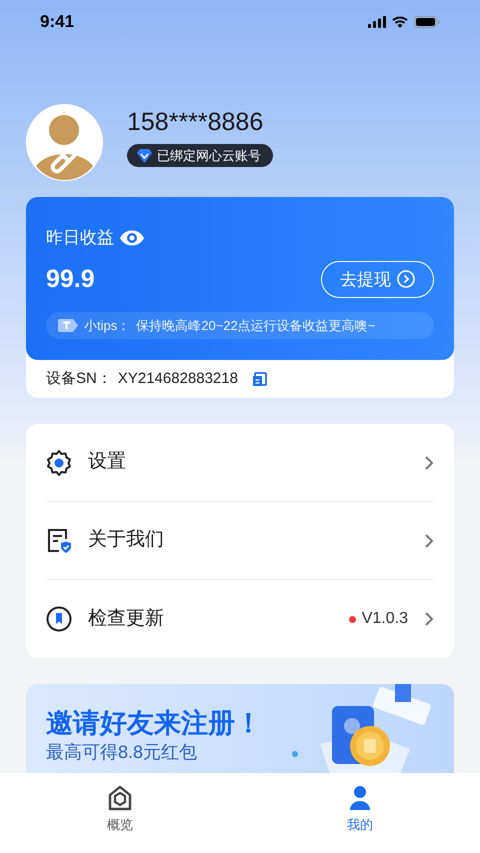 Image resolution: width=480 pixels, height=853 pixels. What do you see at coordinates (360, 813) in the screenshot?
I see `tab-item: 我的` at bounding box center [360, 813].